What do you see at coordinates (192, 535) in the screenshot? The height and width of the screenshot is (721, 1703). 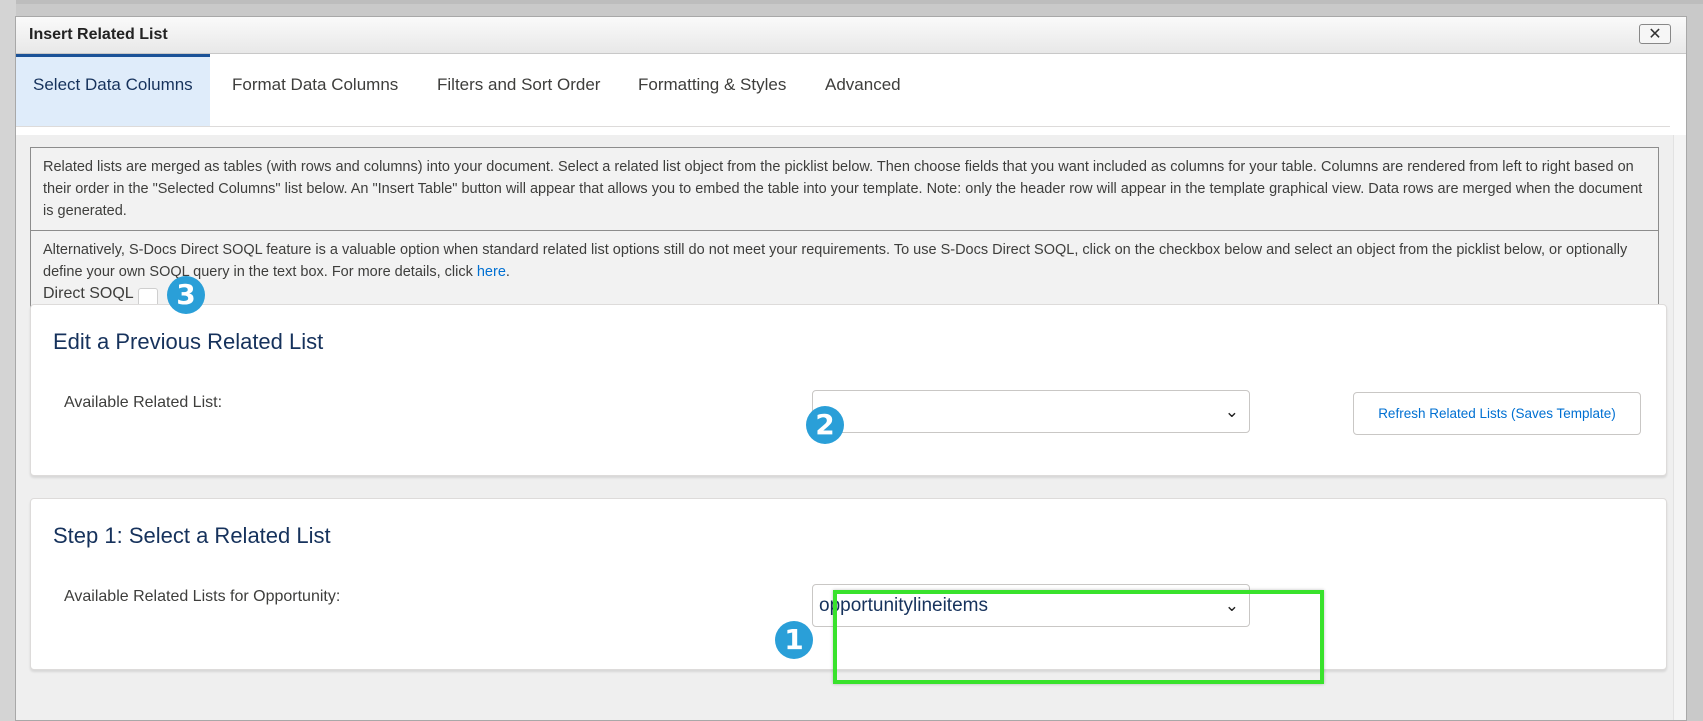 I see `step1-title: Step 1: Select a Related List` at bounding box center [192, 535].